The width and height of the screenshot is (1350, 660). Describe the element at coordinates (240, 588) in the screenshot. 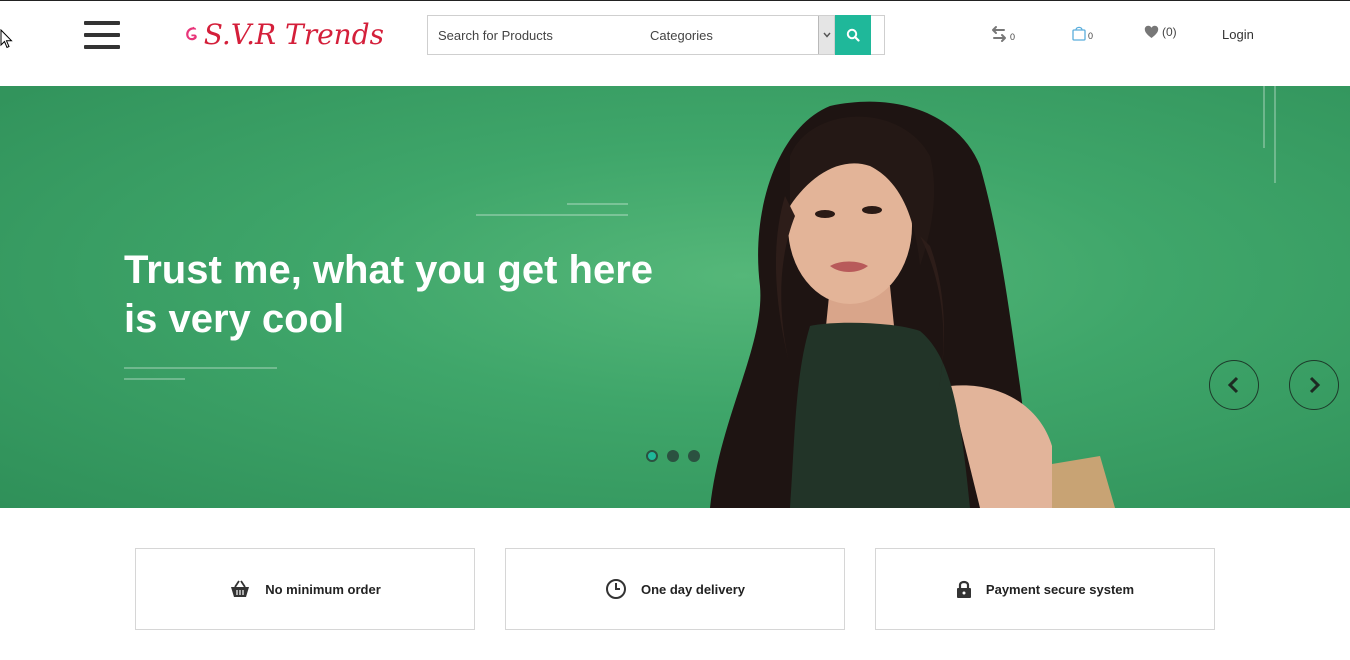

I see `basket-icon` at that location.